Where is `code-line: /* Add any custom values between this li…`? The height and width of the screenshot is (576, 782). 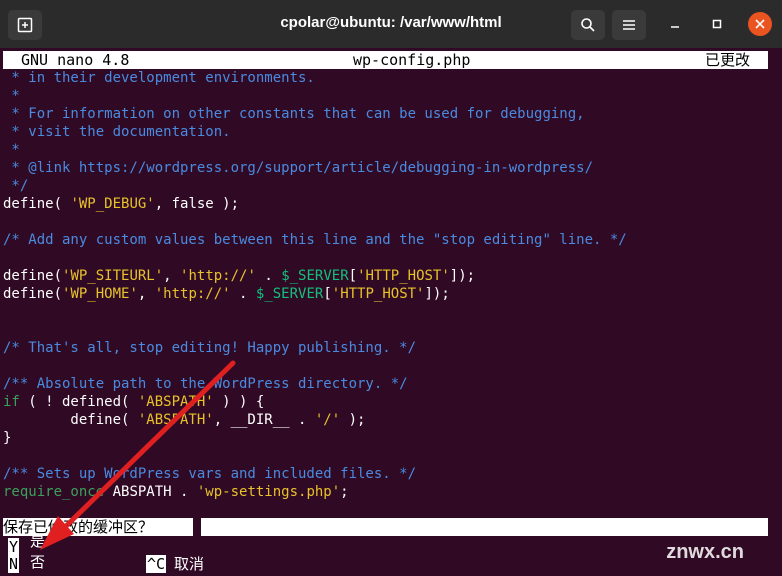
code-line: /* Add any custom values between this li… is located at coordinates (315, 240).